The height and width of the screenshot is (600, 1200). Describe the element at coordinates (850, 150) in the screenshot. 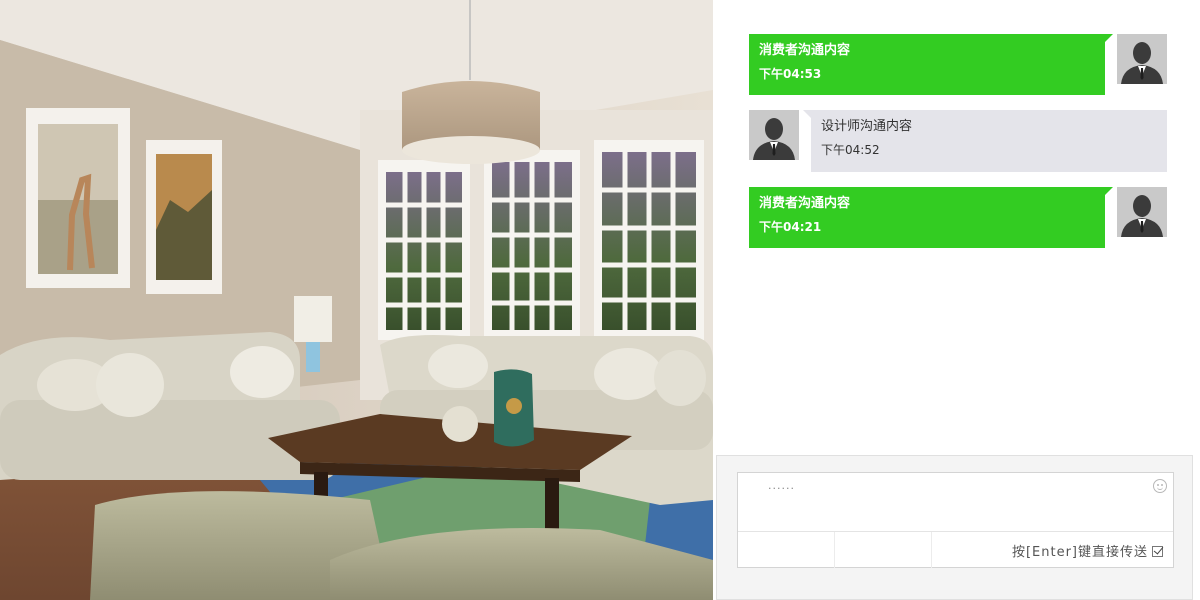

I see `message-time: 下午04:52` at that location.